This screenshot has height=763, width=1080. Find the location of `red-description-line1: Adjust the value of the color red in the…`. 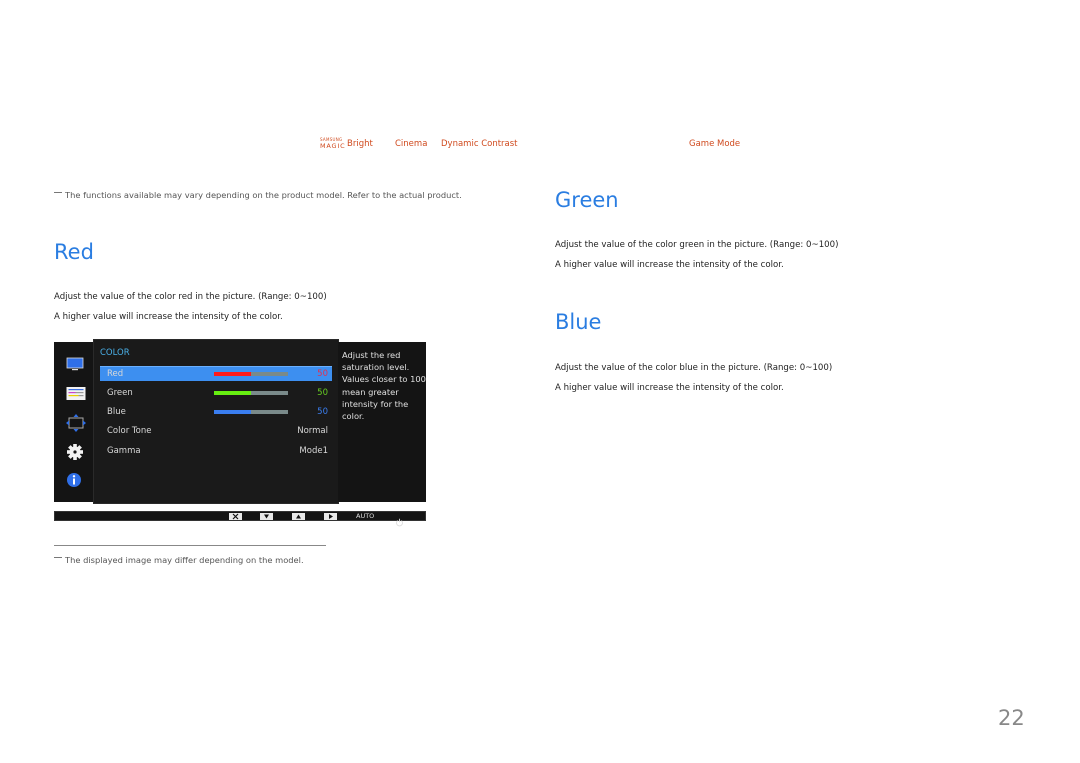

red-description-line1: Adjust the value of the color red in the… is located at coordinates (190, 297).